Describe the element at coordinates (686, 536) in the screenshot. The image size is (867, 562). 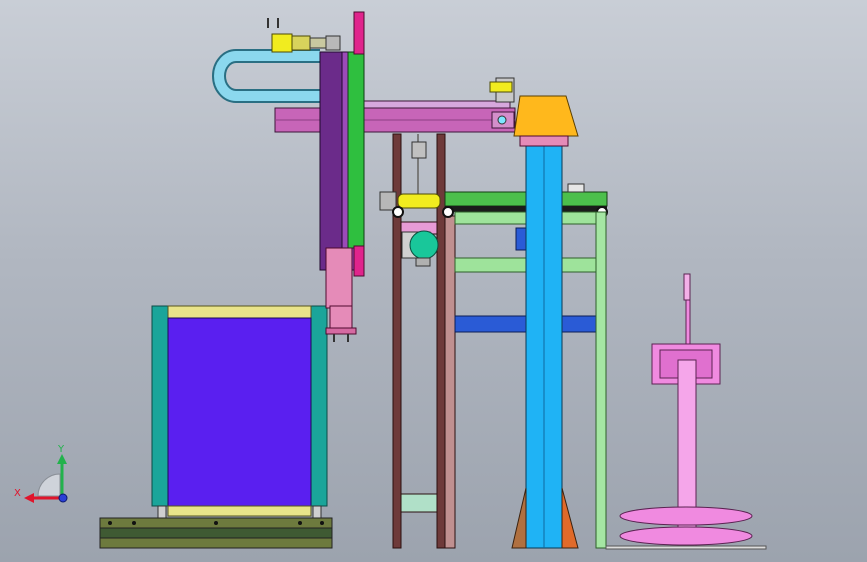
I see `wire-coil-bottom` at that location.